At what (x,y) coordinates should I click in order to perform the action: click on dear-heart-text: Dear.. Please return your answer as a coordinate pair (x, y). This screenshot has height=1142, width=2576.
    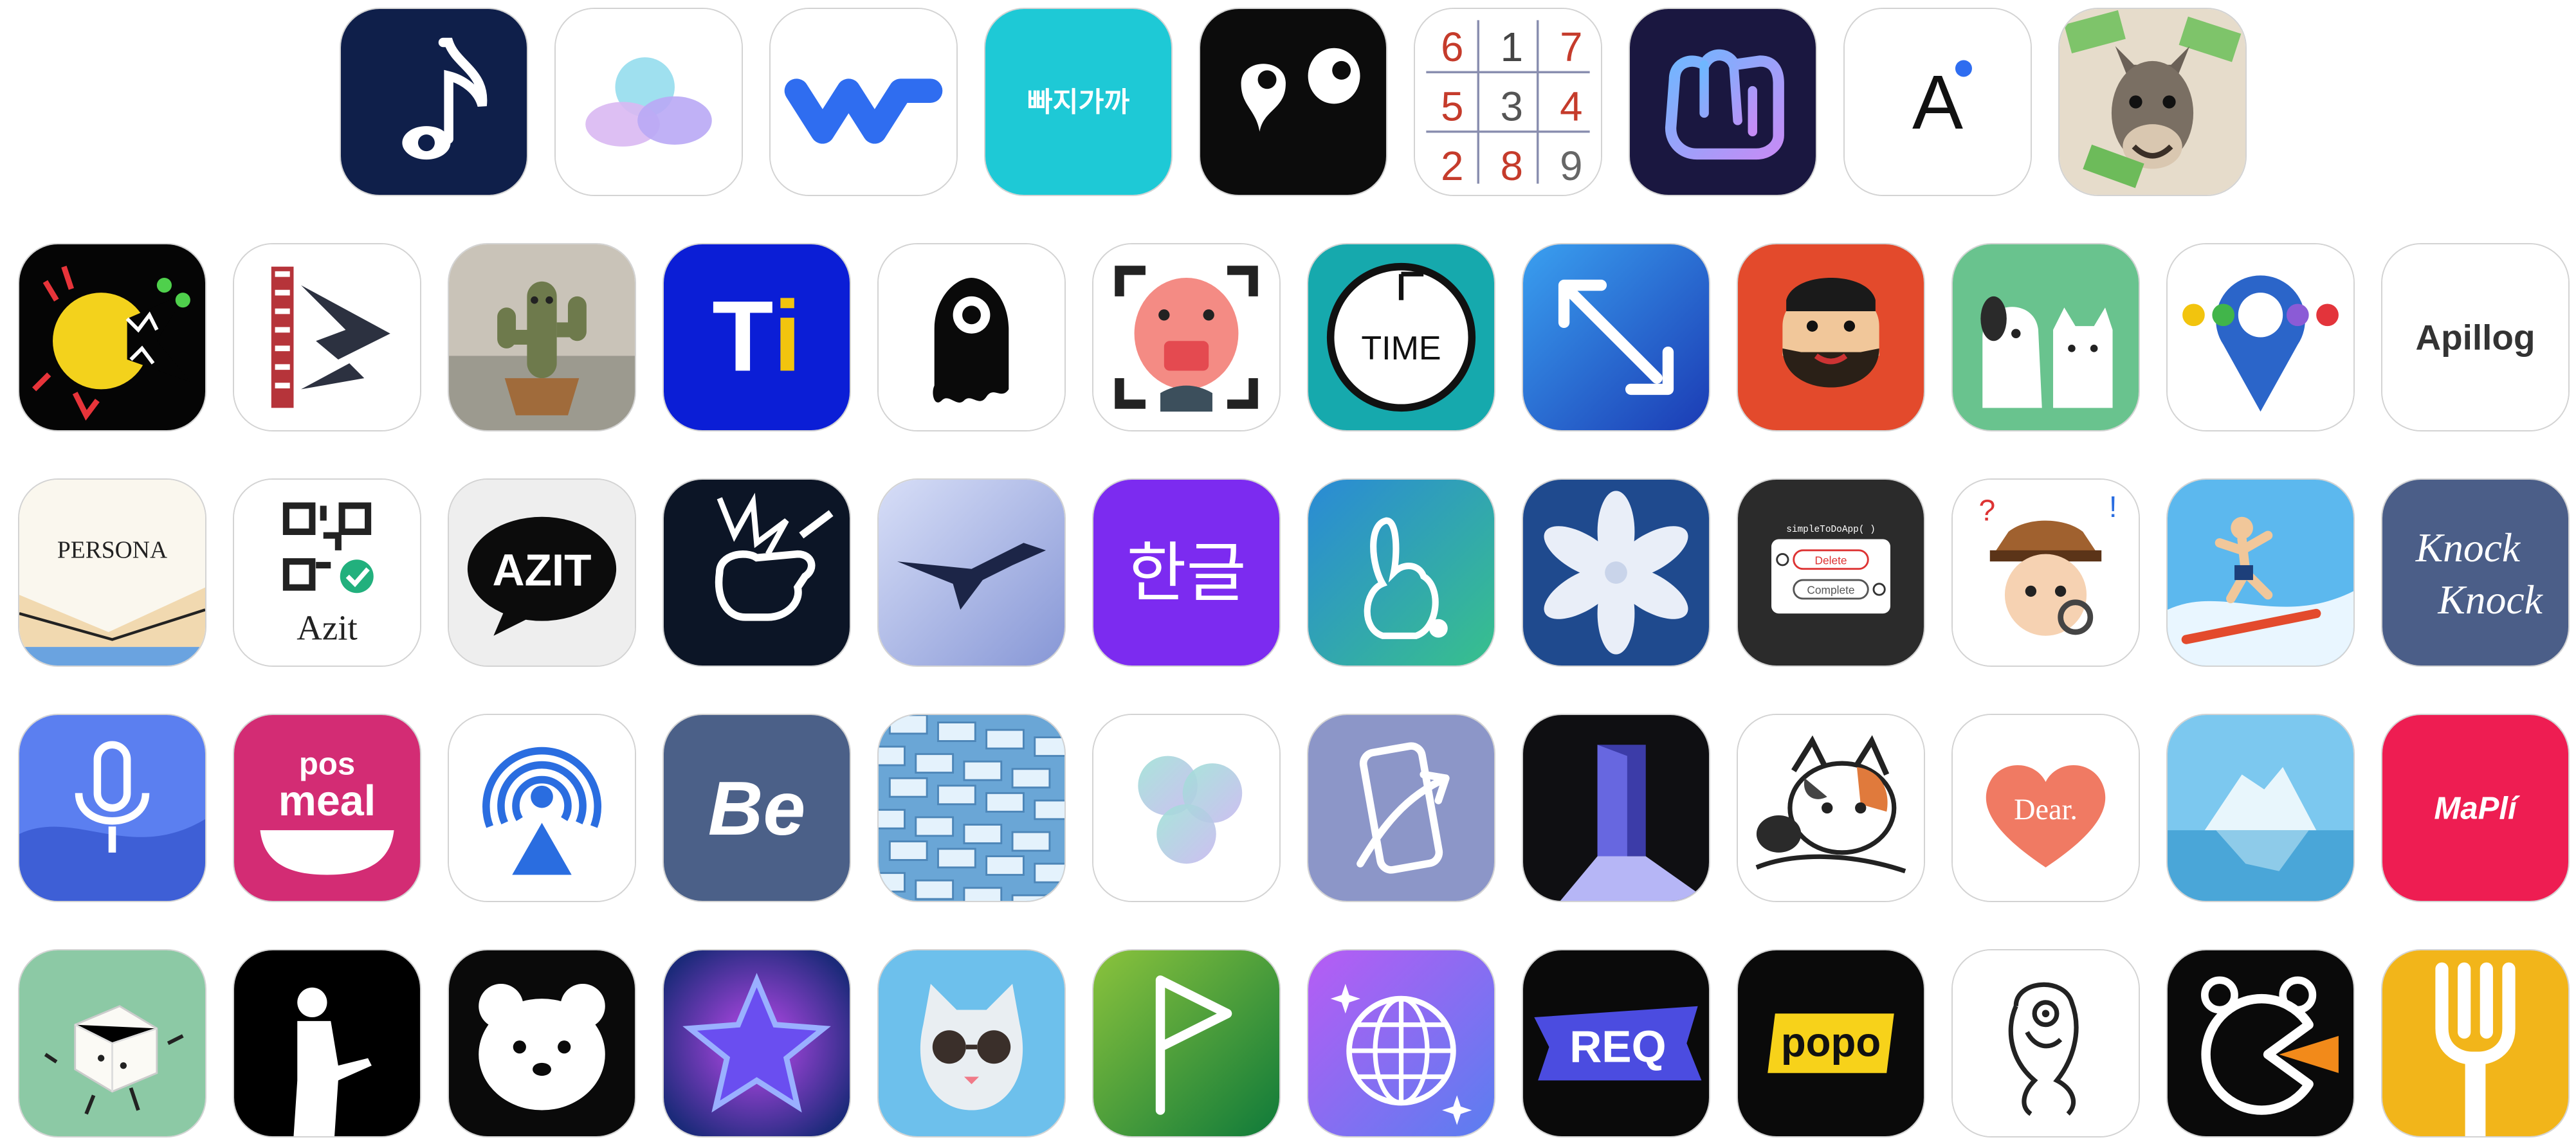
    Looking at the image, I should click on (2046, 809).